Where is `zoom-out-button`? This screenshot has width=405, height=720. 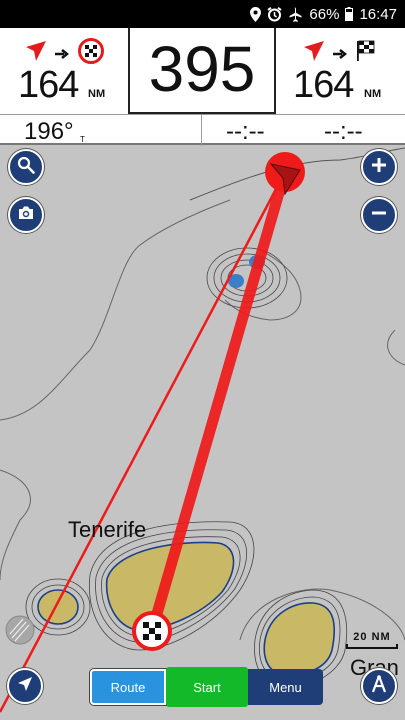
zoom-out-button is located at coordinates (379, 215).